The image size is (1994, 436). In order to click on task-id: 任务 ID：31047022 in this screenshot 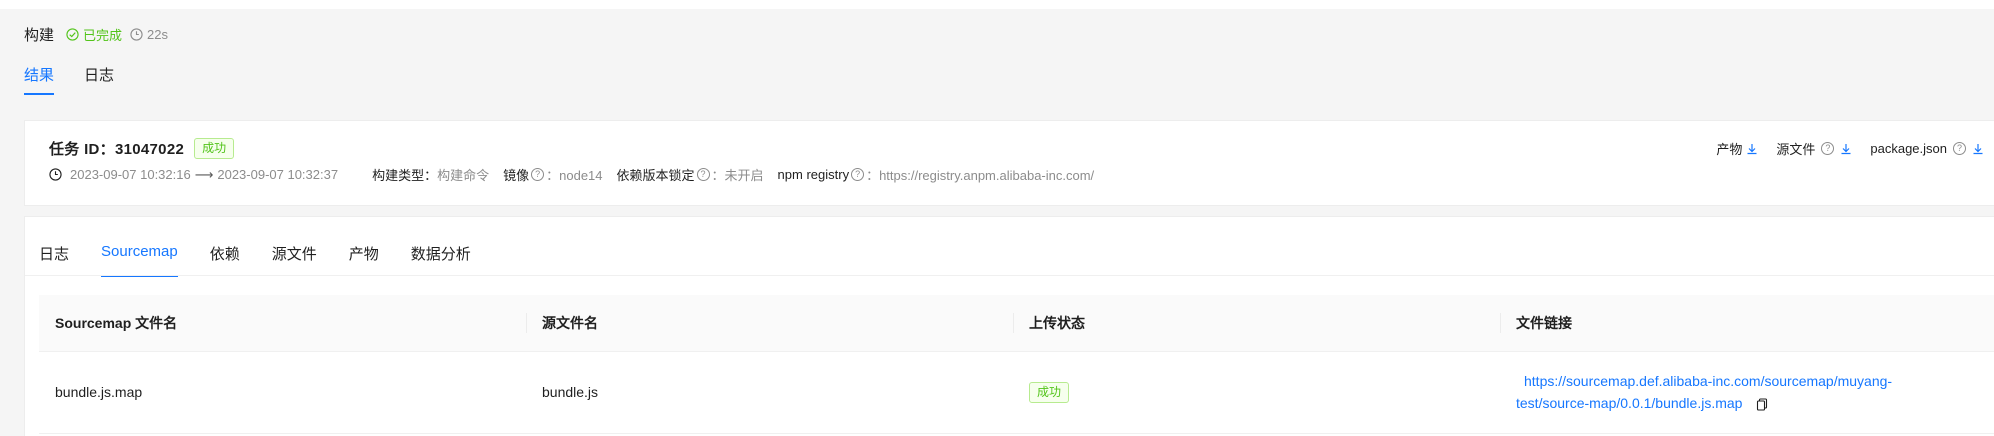, I will do `click(116, 148)`.